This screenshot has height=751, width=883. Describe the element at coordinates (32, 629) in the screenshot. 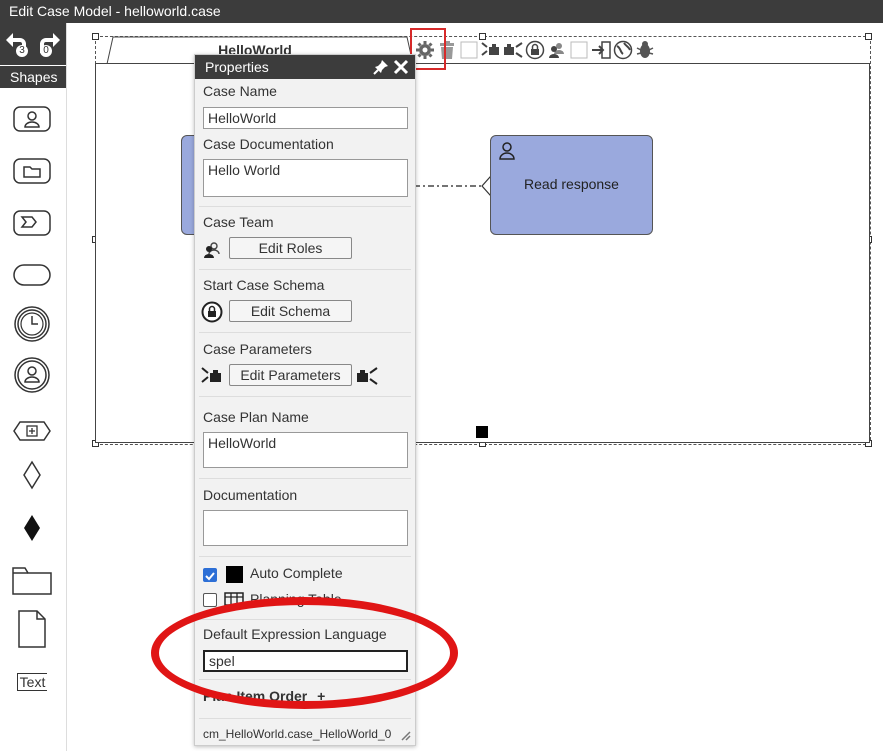

I see `document-icon` at that location.